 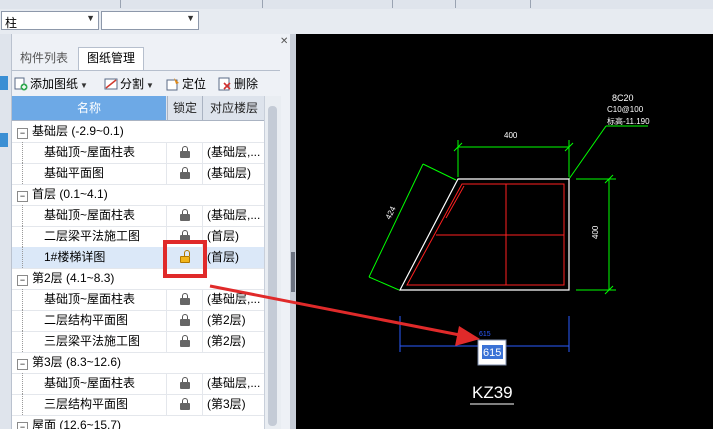 I want to click on row-name-cell: 二层梁平法施工图, so click(x=89, y=236).